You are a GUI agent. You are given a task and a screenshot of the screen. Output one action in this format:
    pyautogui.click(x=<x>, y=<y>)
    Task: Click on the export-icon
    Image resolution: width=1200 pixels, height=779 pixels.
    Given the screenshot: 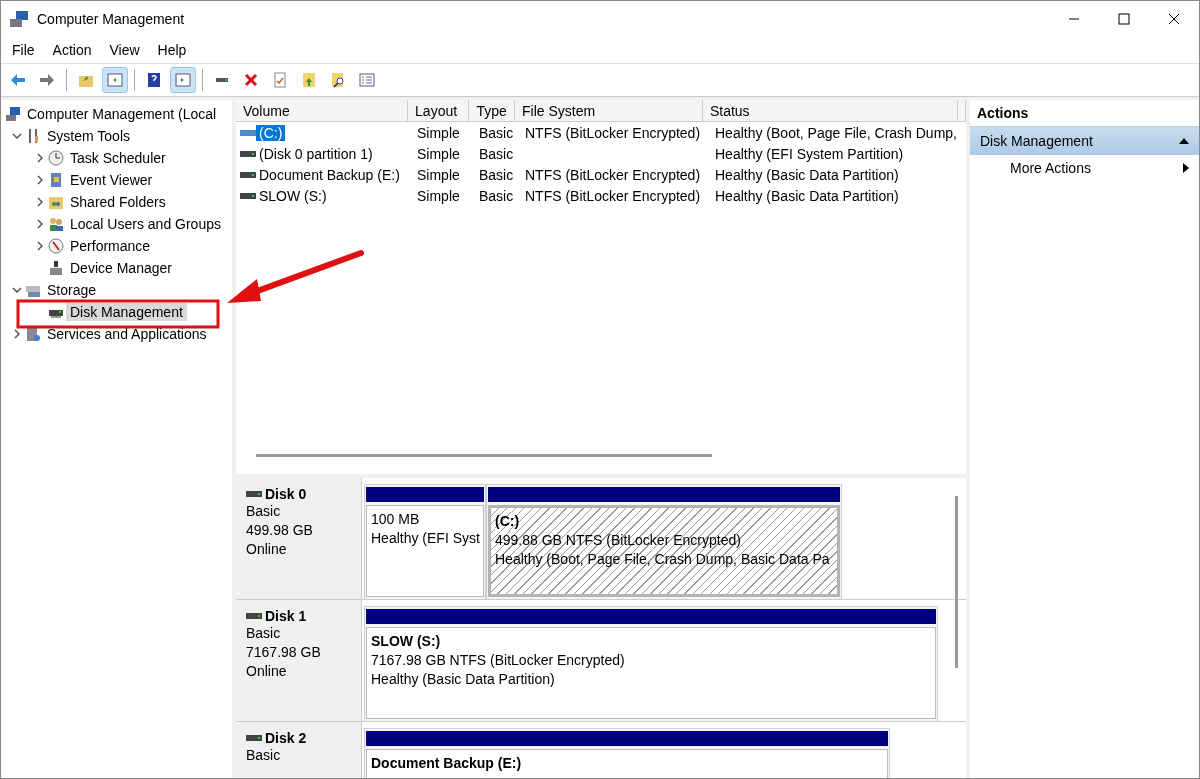 What is the action you would take?
    pyautogui.click(x=309, y=80)
    